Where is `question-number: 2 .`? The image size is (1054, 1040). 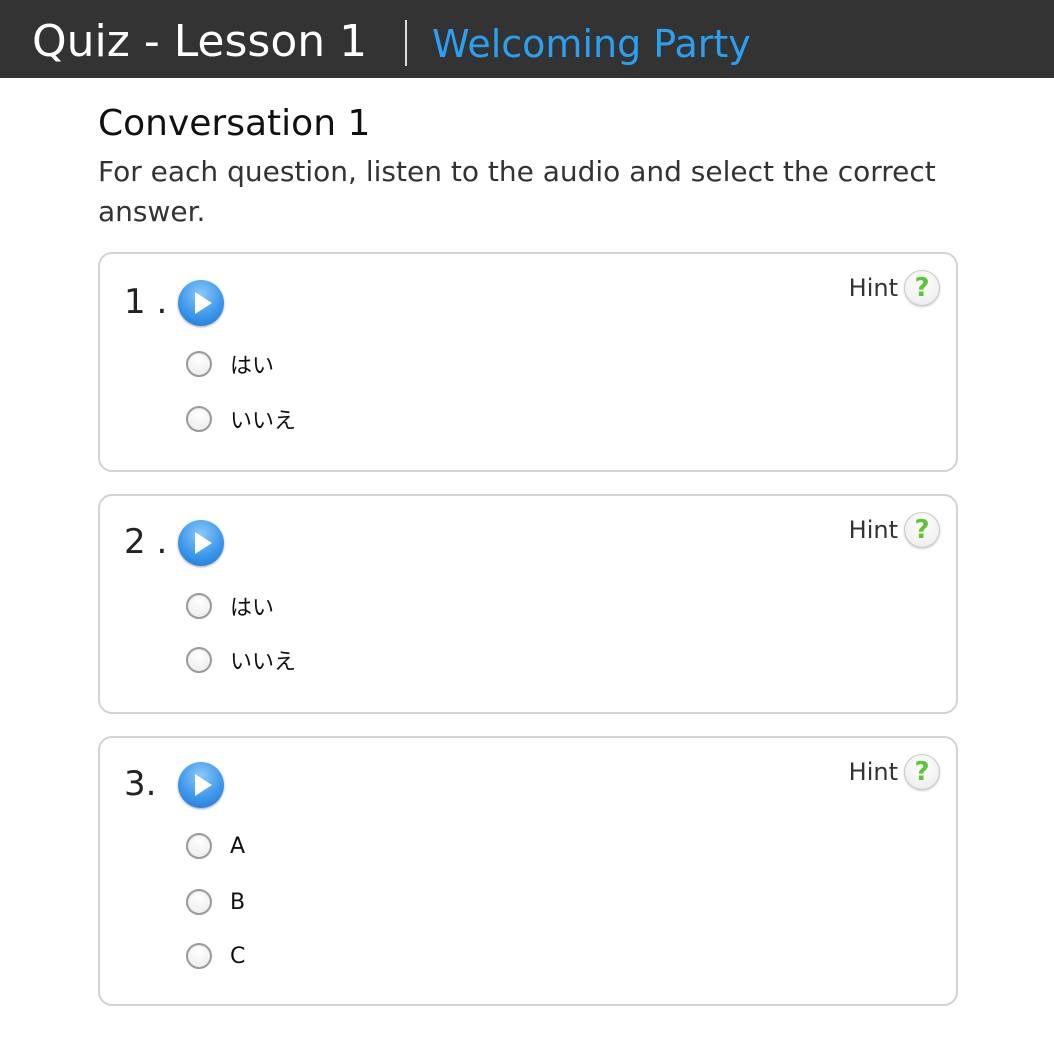
question-number: 2 . is located at coordinates (146, 542).